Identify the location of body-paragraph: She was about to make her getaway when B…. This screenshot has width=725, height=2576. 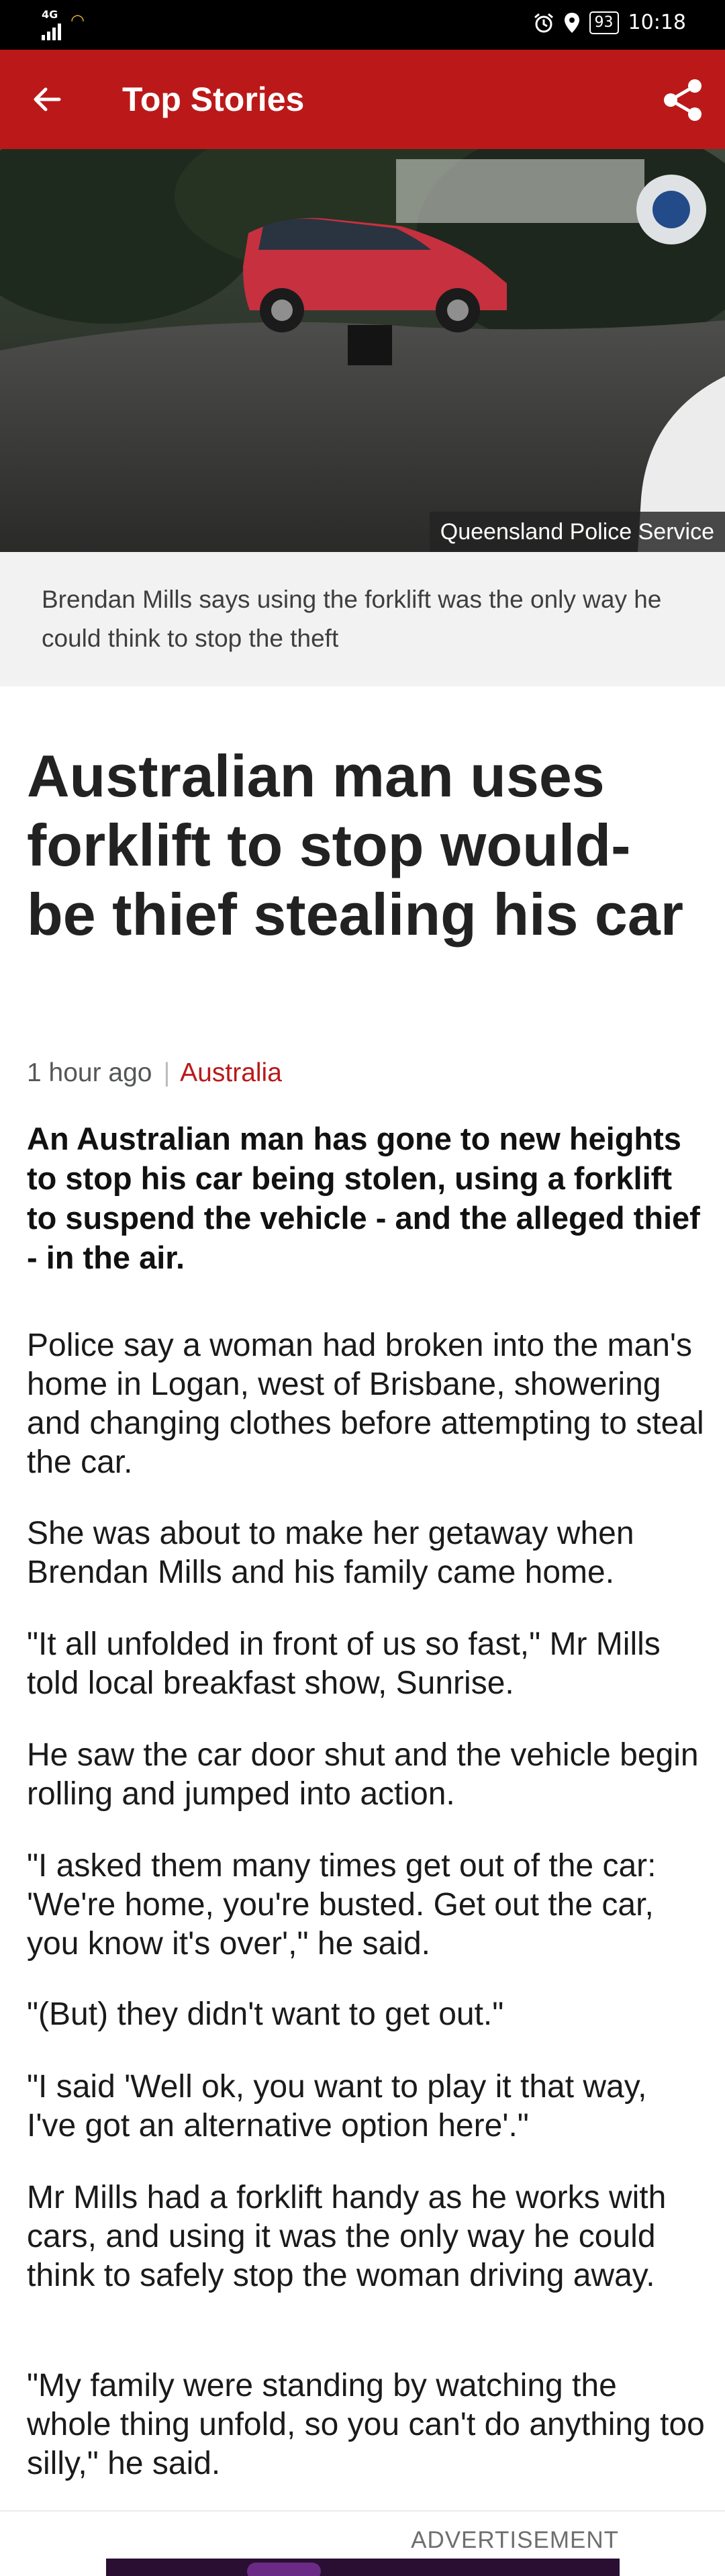
(330, 1553).